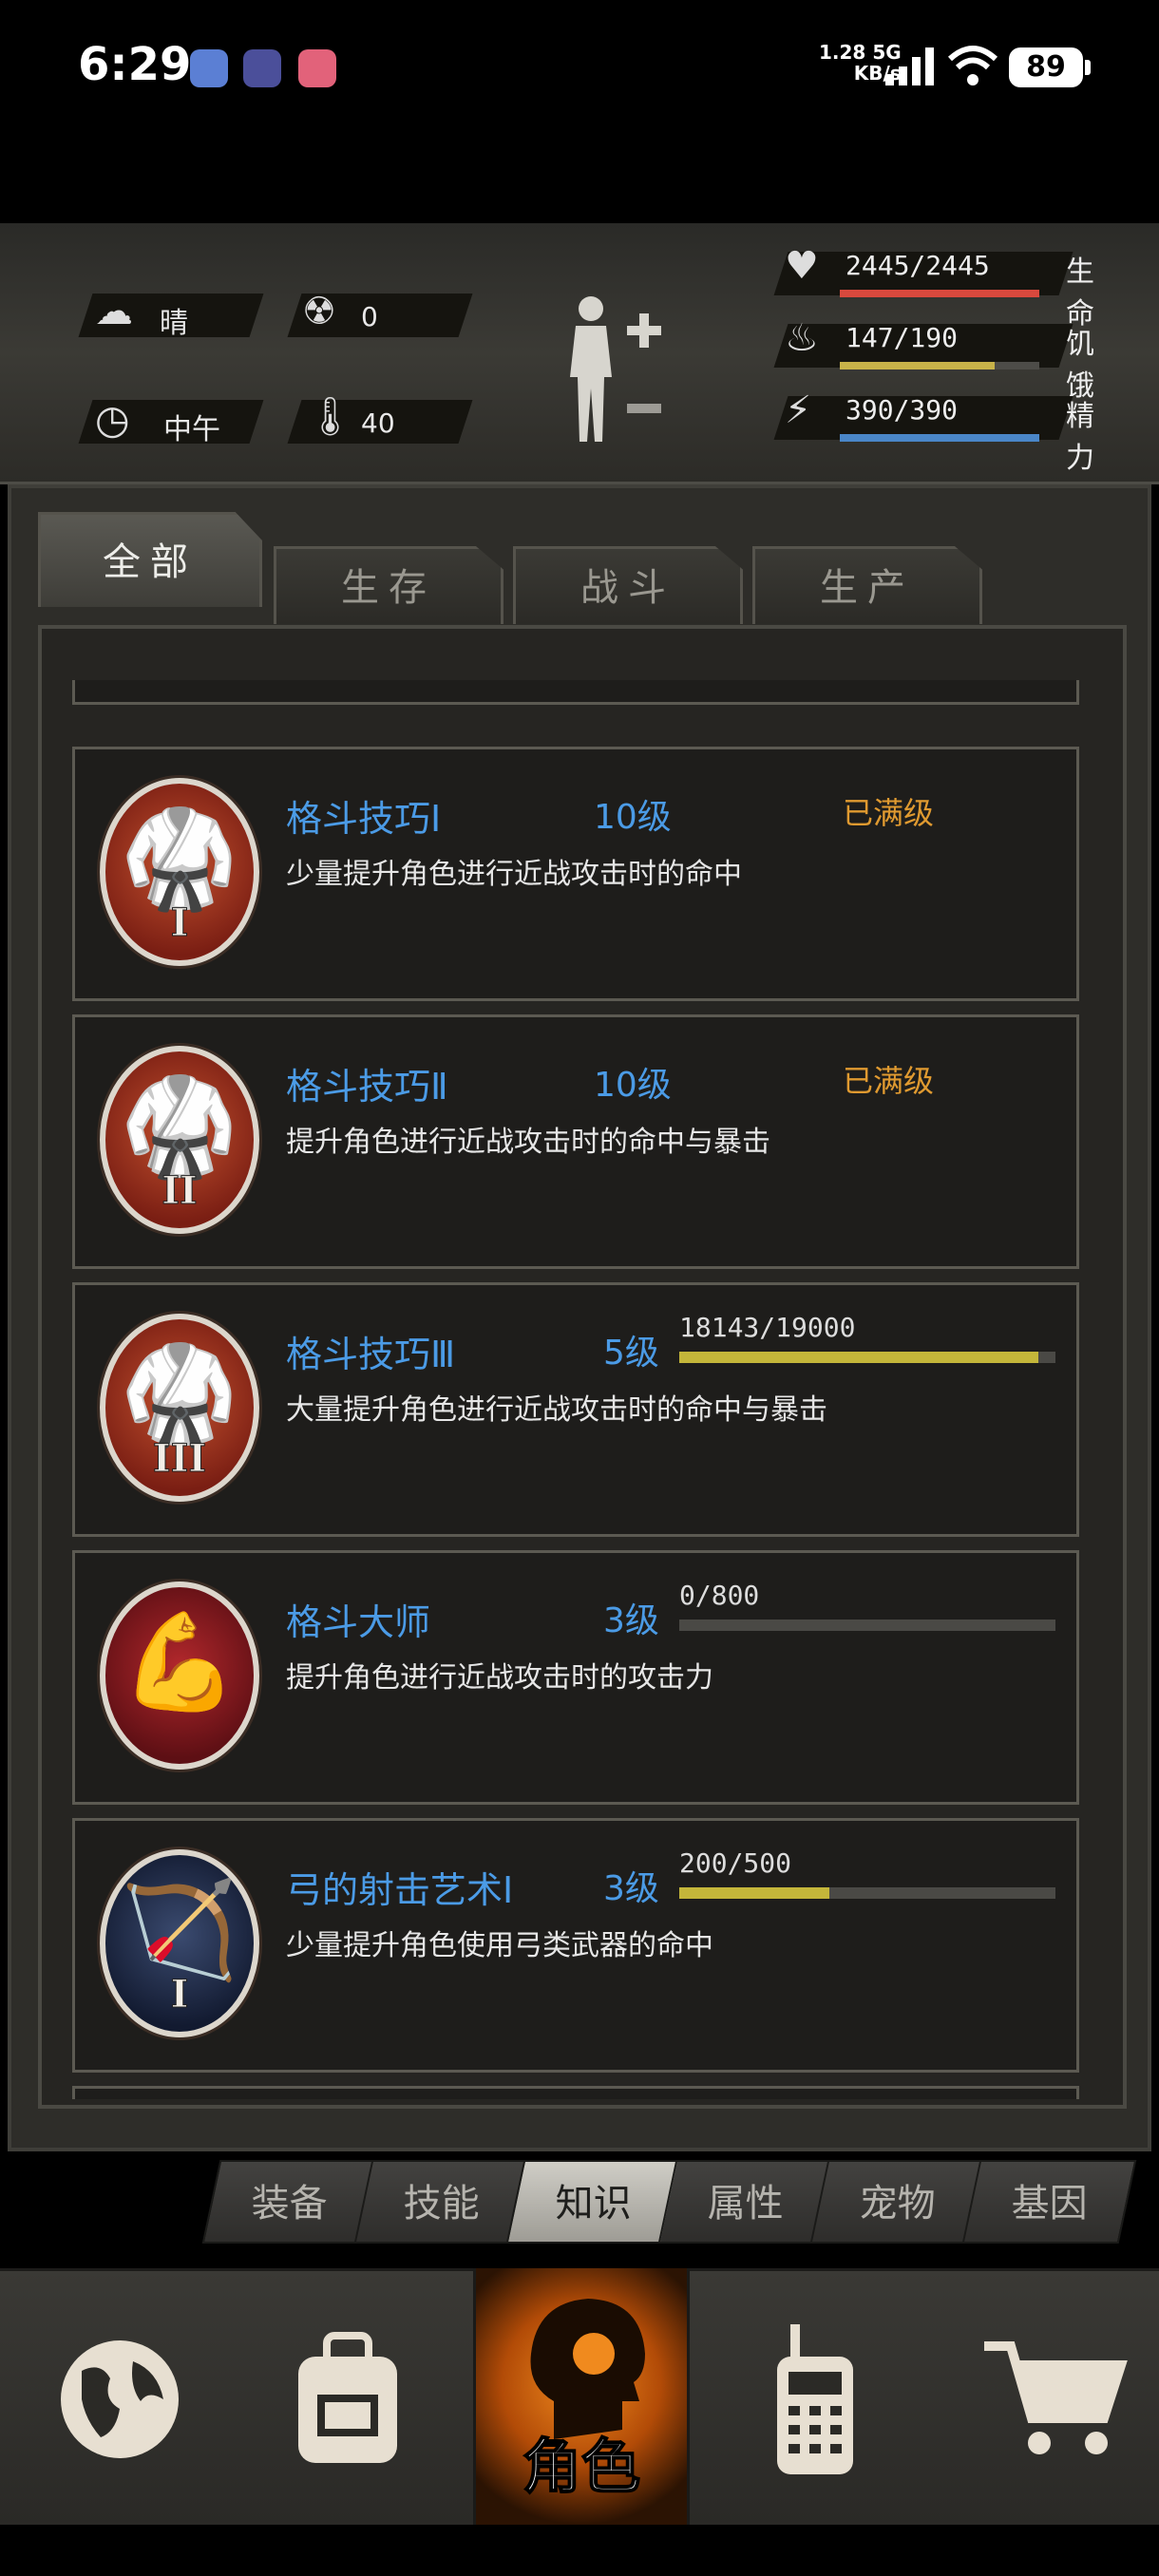 The width and height of the screenshot is (1159, 2576). I want to click on sub-tab: 基因, so click(1049, 2202).